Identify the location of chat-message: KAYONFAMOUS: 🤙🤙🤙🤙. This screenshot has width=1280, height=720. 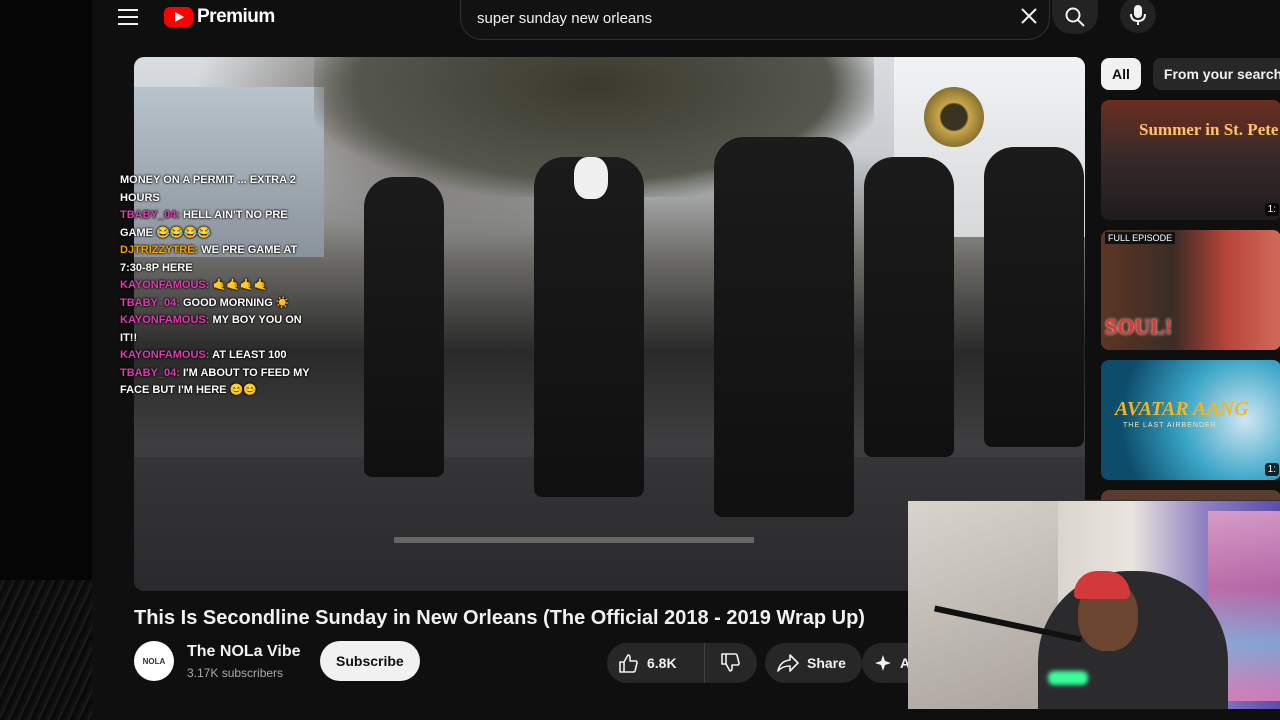
(220, 286).